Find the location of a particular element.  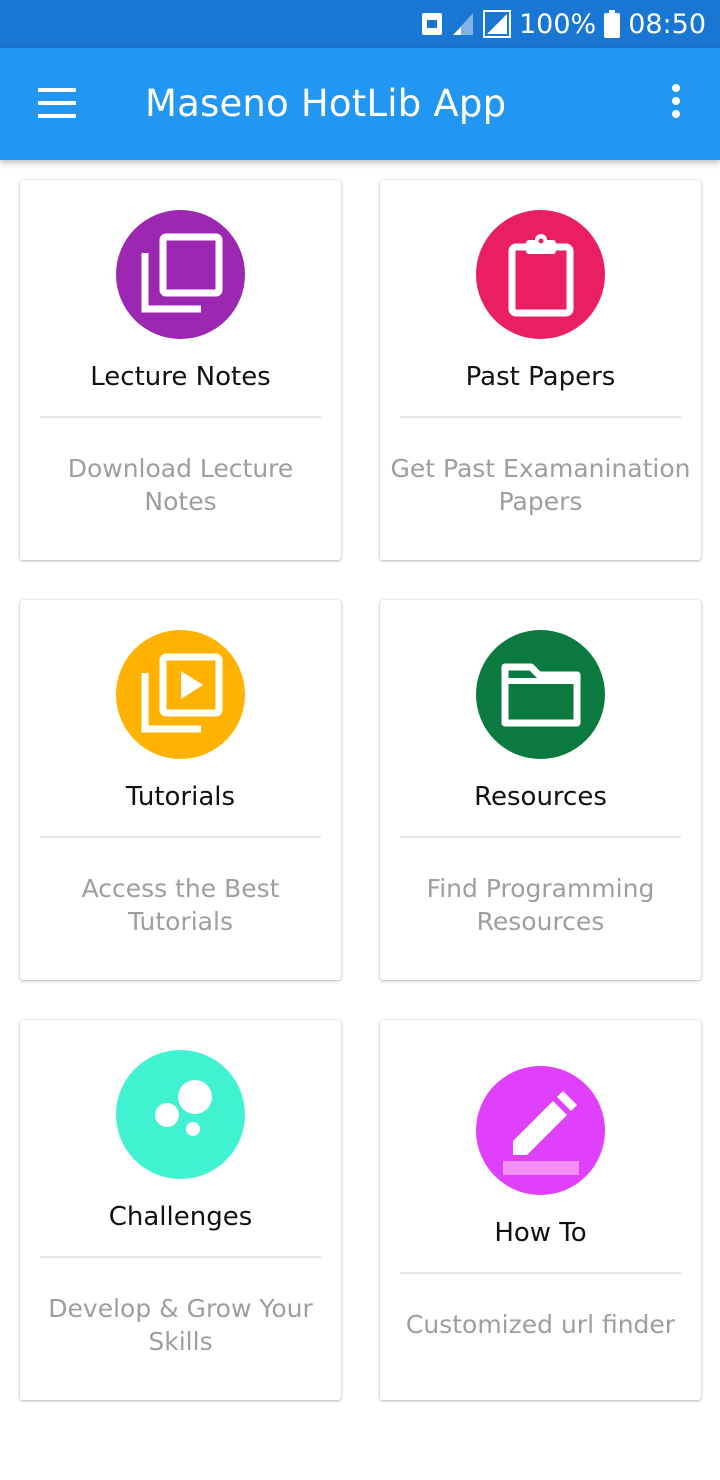

card-title: Past Papers is located at coordinates (540, 377).